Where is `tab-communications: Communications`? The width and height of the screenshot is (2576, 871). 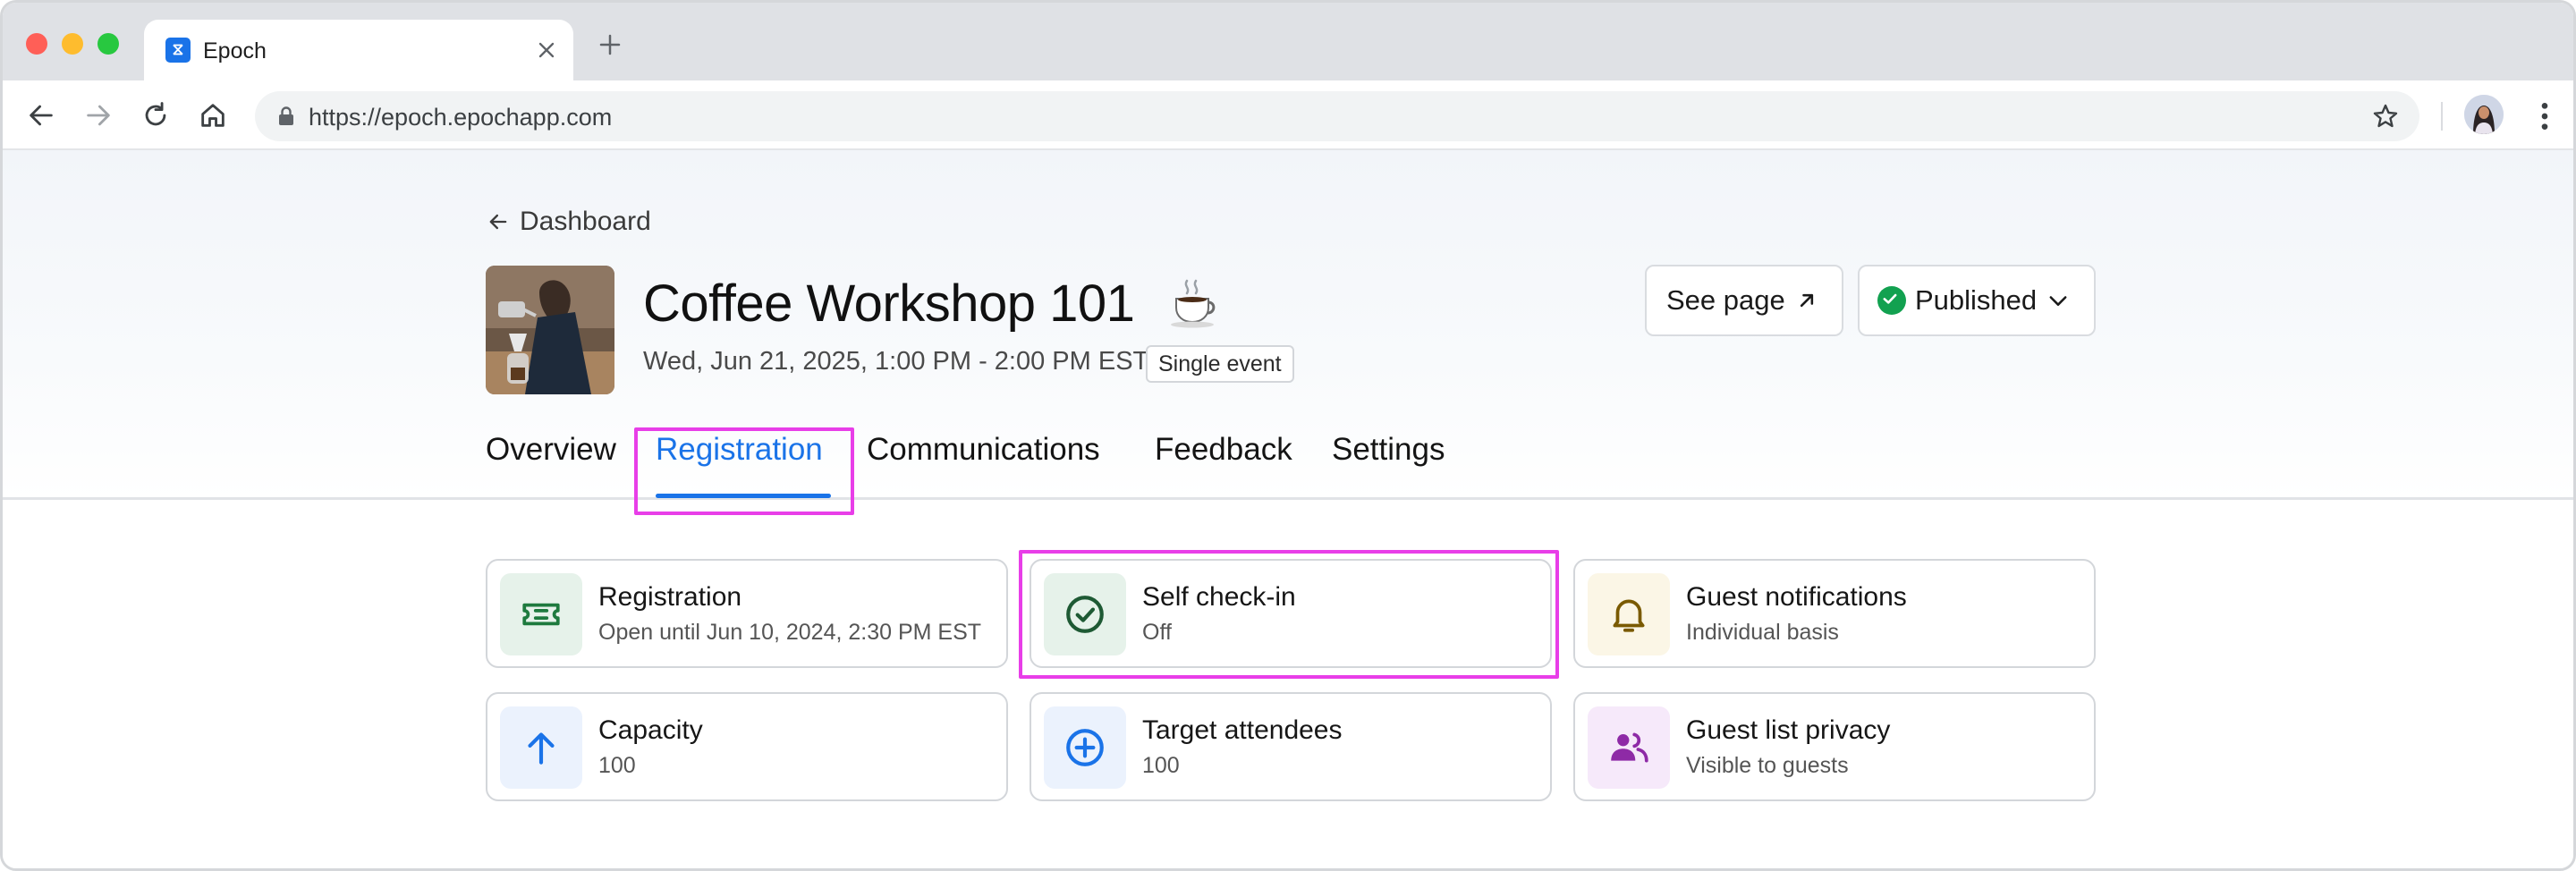
tab-communications: Communications is located at coordinates (983, 449).